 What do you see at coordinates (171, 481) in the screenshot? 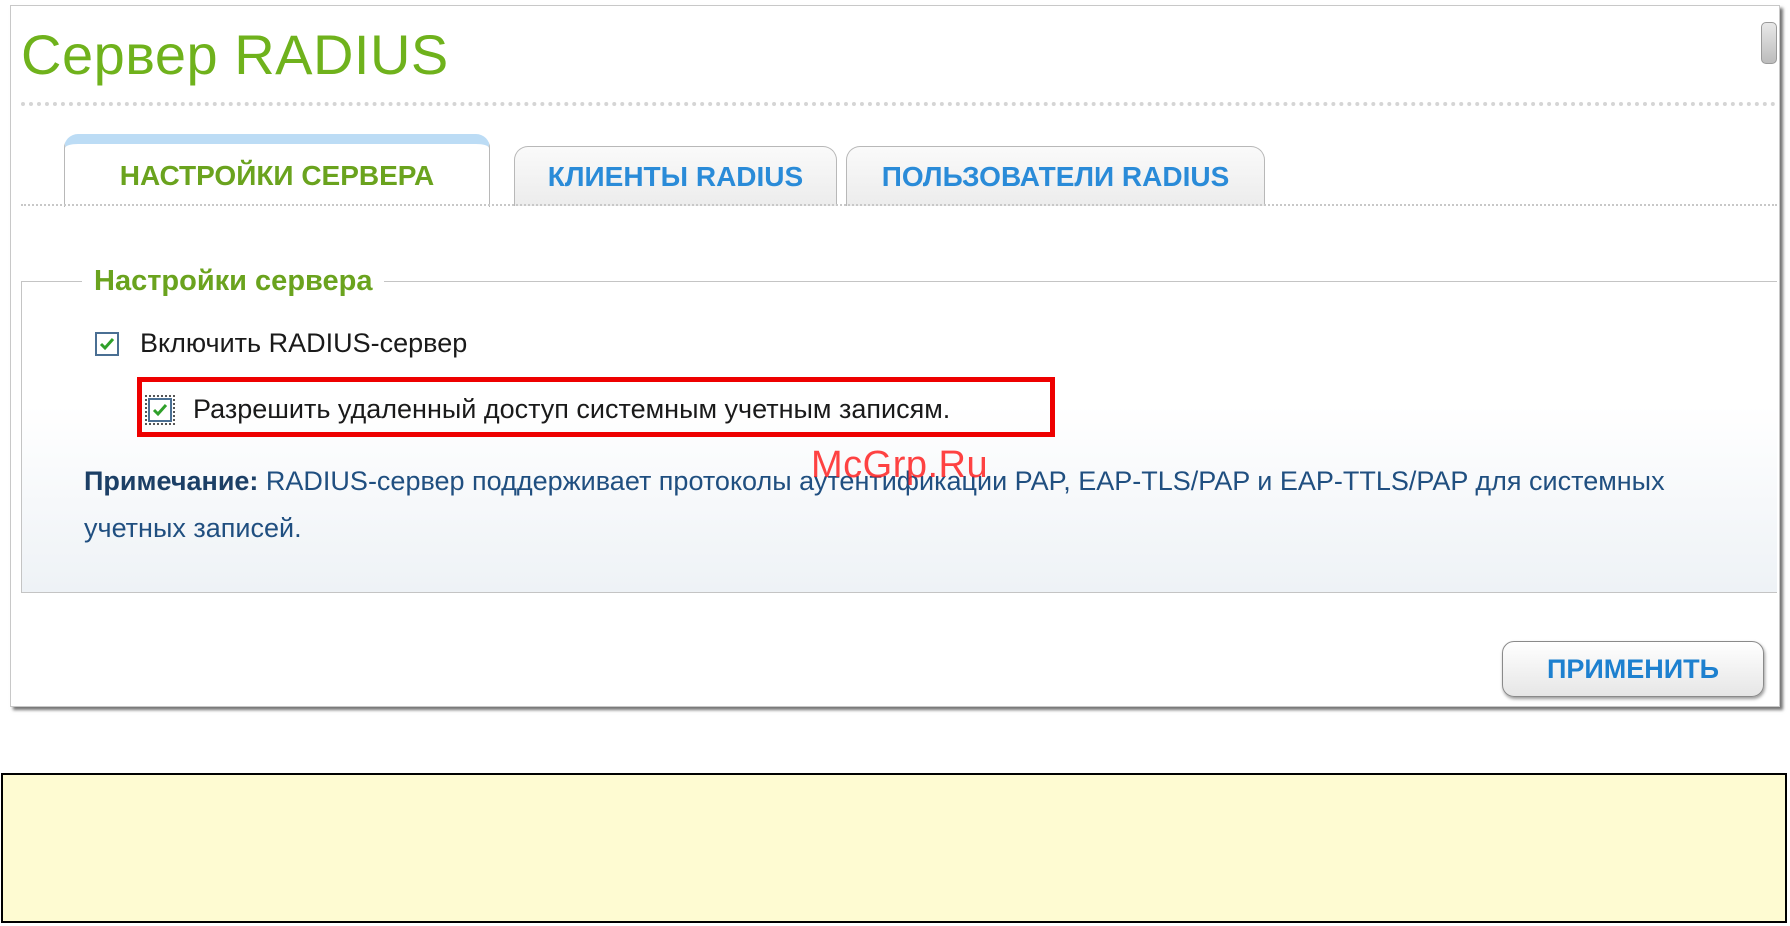
I see `note-label: Примечание:` at bounding box center [171, 481].